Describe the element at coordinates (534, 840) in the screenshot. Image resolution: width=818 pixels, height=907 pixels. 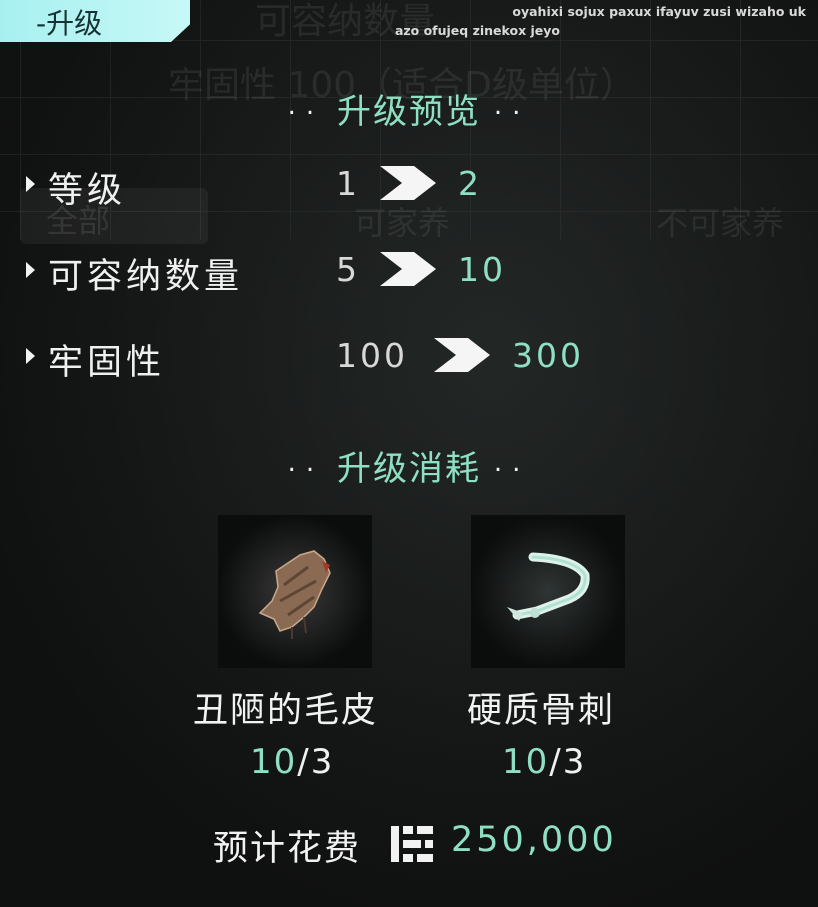
I see `estimated-cost-value: 250,000` at that location.